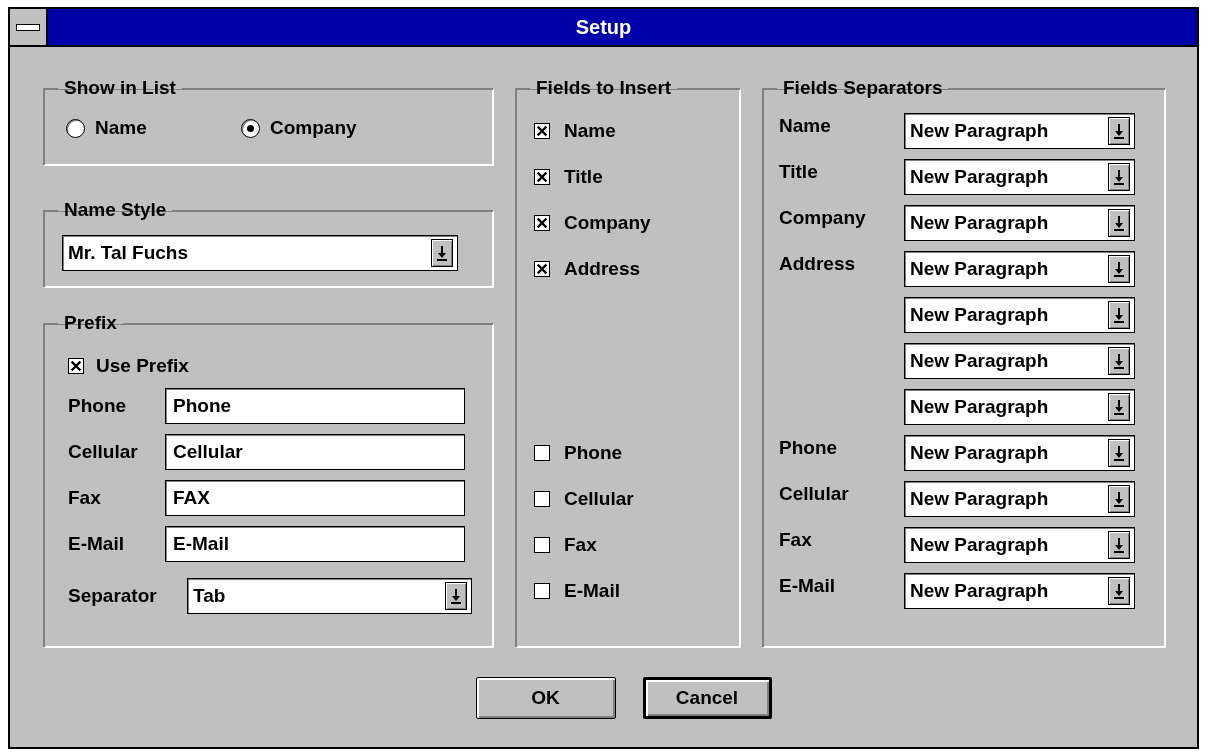 The height and width of the screenshot is (756, 1209). What do you see at coordinates (602, 269) in the screenshot?
I see `checkbox-label: Address` at bounding box center [602, 269].